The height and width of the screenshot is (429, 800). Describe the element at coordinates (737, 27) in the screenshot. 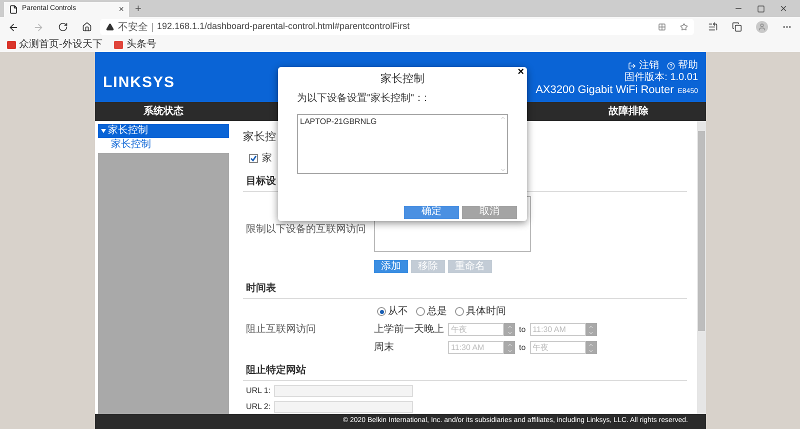

I see `collections-icon` at that location.